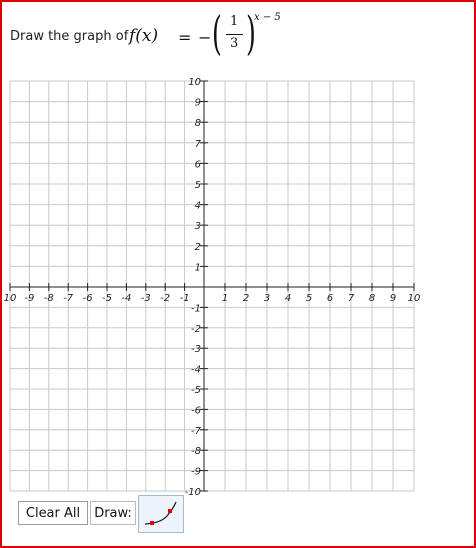 Image resolution: width=476 pixels, height=548 pixels. Describe the element at coordinates (185, 298) in the screenshot. I see `x-tick-label: -1` at that location.